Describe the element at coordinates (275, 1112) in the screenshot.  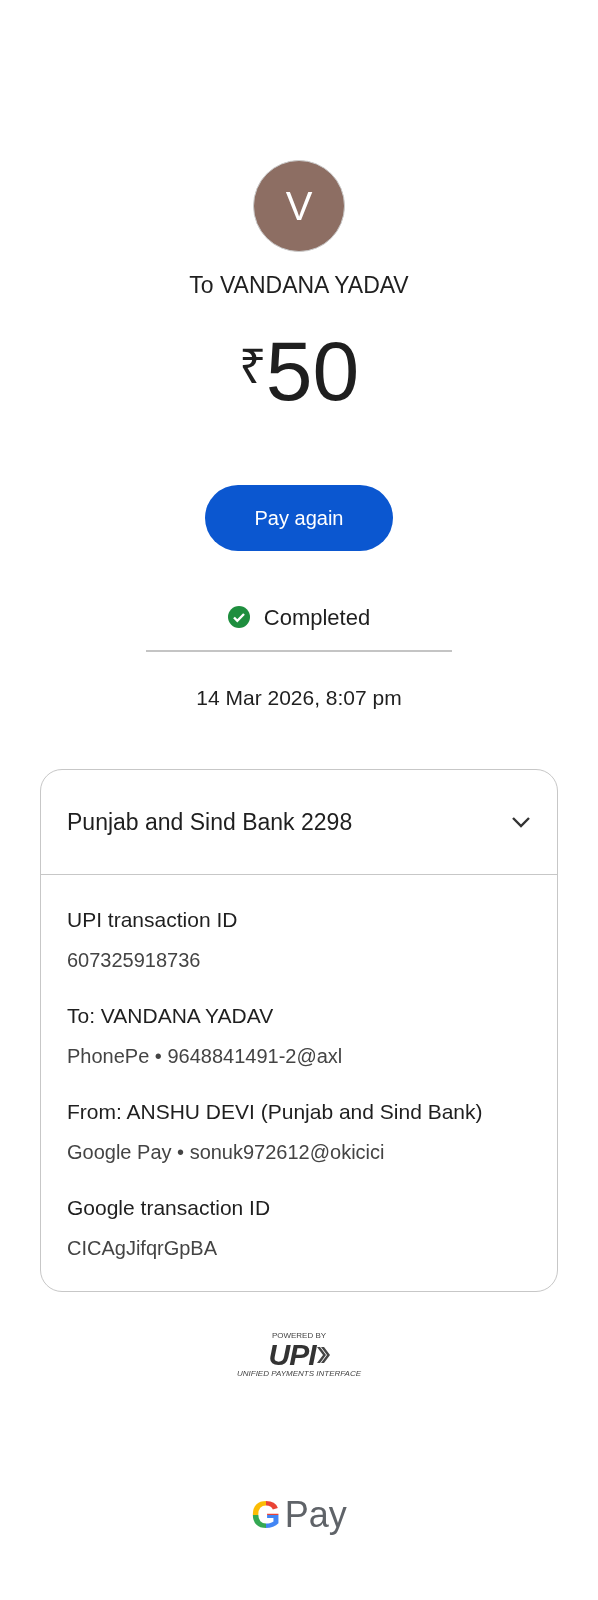
I see `detail-label: From: ANSHU DEVI (Punjab and Sind Bank)` at that location.